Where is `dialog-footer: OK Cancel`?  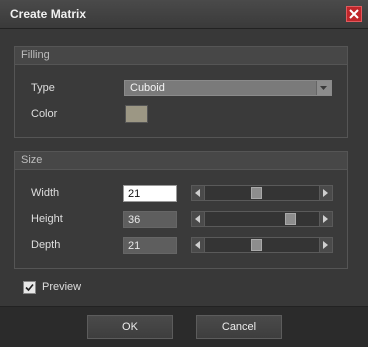 dialog-footer: OK Cancel is located at coordinates (184, 326).